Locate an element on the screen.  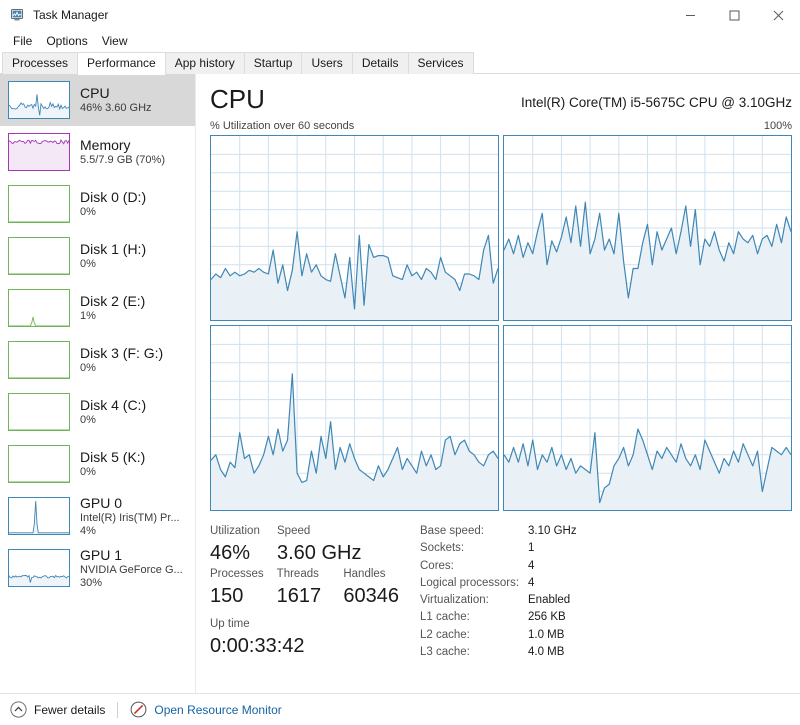
spec-value-4: Enabled is located at coordinates (549, 600).